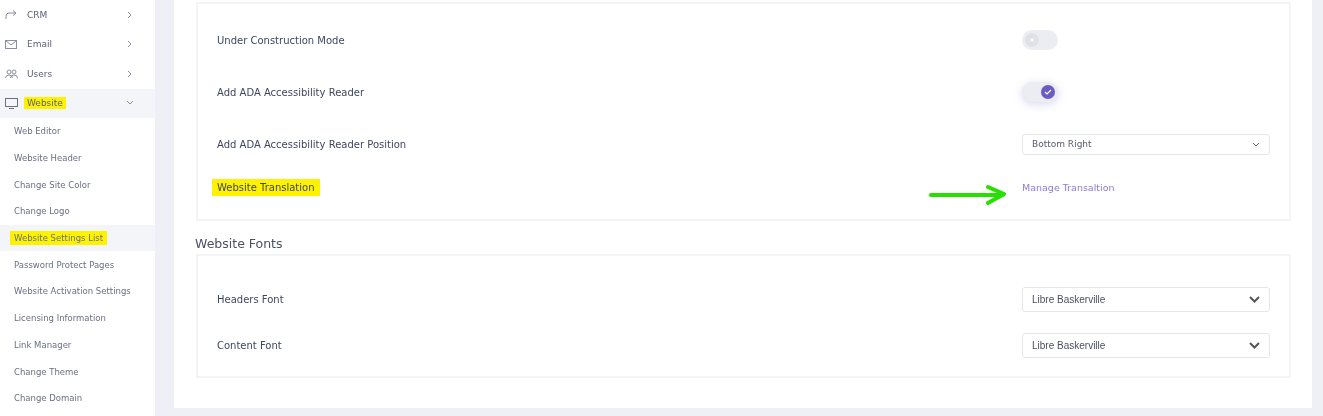 The height and width of the screenshot is (416, 1323). Describe the element at coordinates (281, 40) in the screenshot. I see `setting-label: Under Construction Mode` at that location.